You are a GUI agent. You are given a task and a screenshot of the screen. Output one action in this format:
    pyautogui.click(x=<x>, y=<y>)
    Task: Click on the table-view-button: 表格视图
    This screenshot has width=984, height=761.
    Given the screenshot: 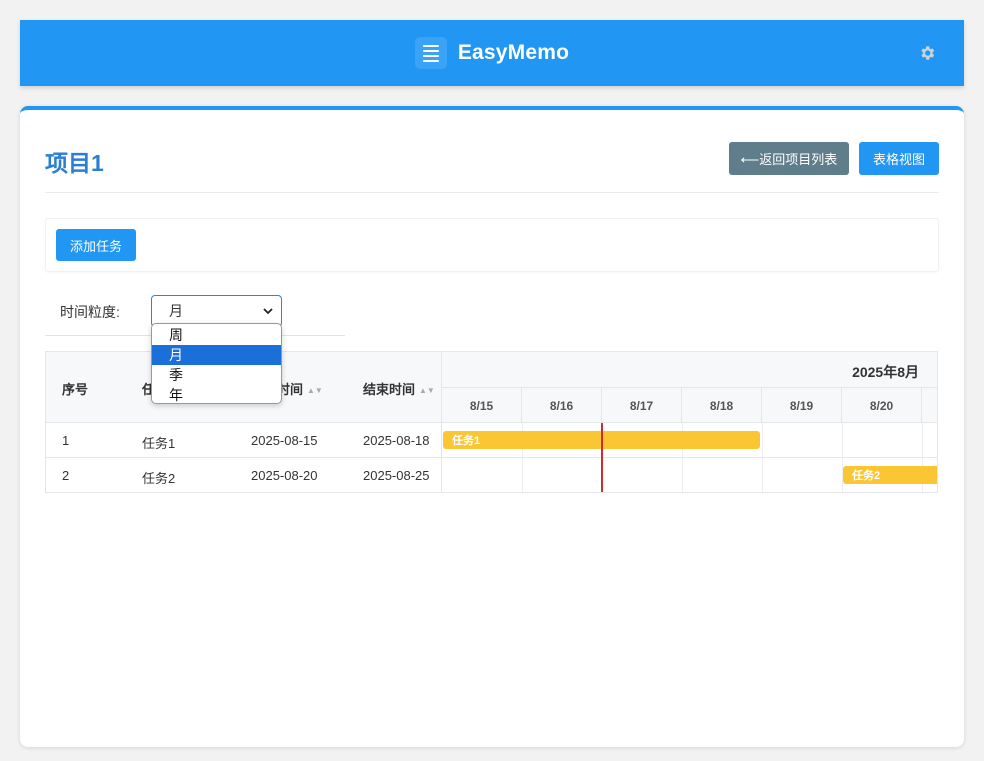 What is the action you would take?
    pyautogui.click(x=899, y=158)
    